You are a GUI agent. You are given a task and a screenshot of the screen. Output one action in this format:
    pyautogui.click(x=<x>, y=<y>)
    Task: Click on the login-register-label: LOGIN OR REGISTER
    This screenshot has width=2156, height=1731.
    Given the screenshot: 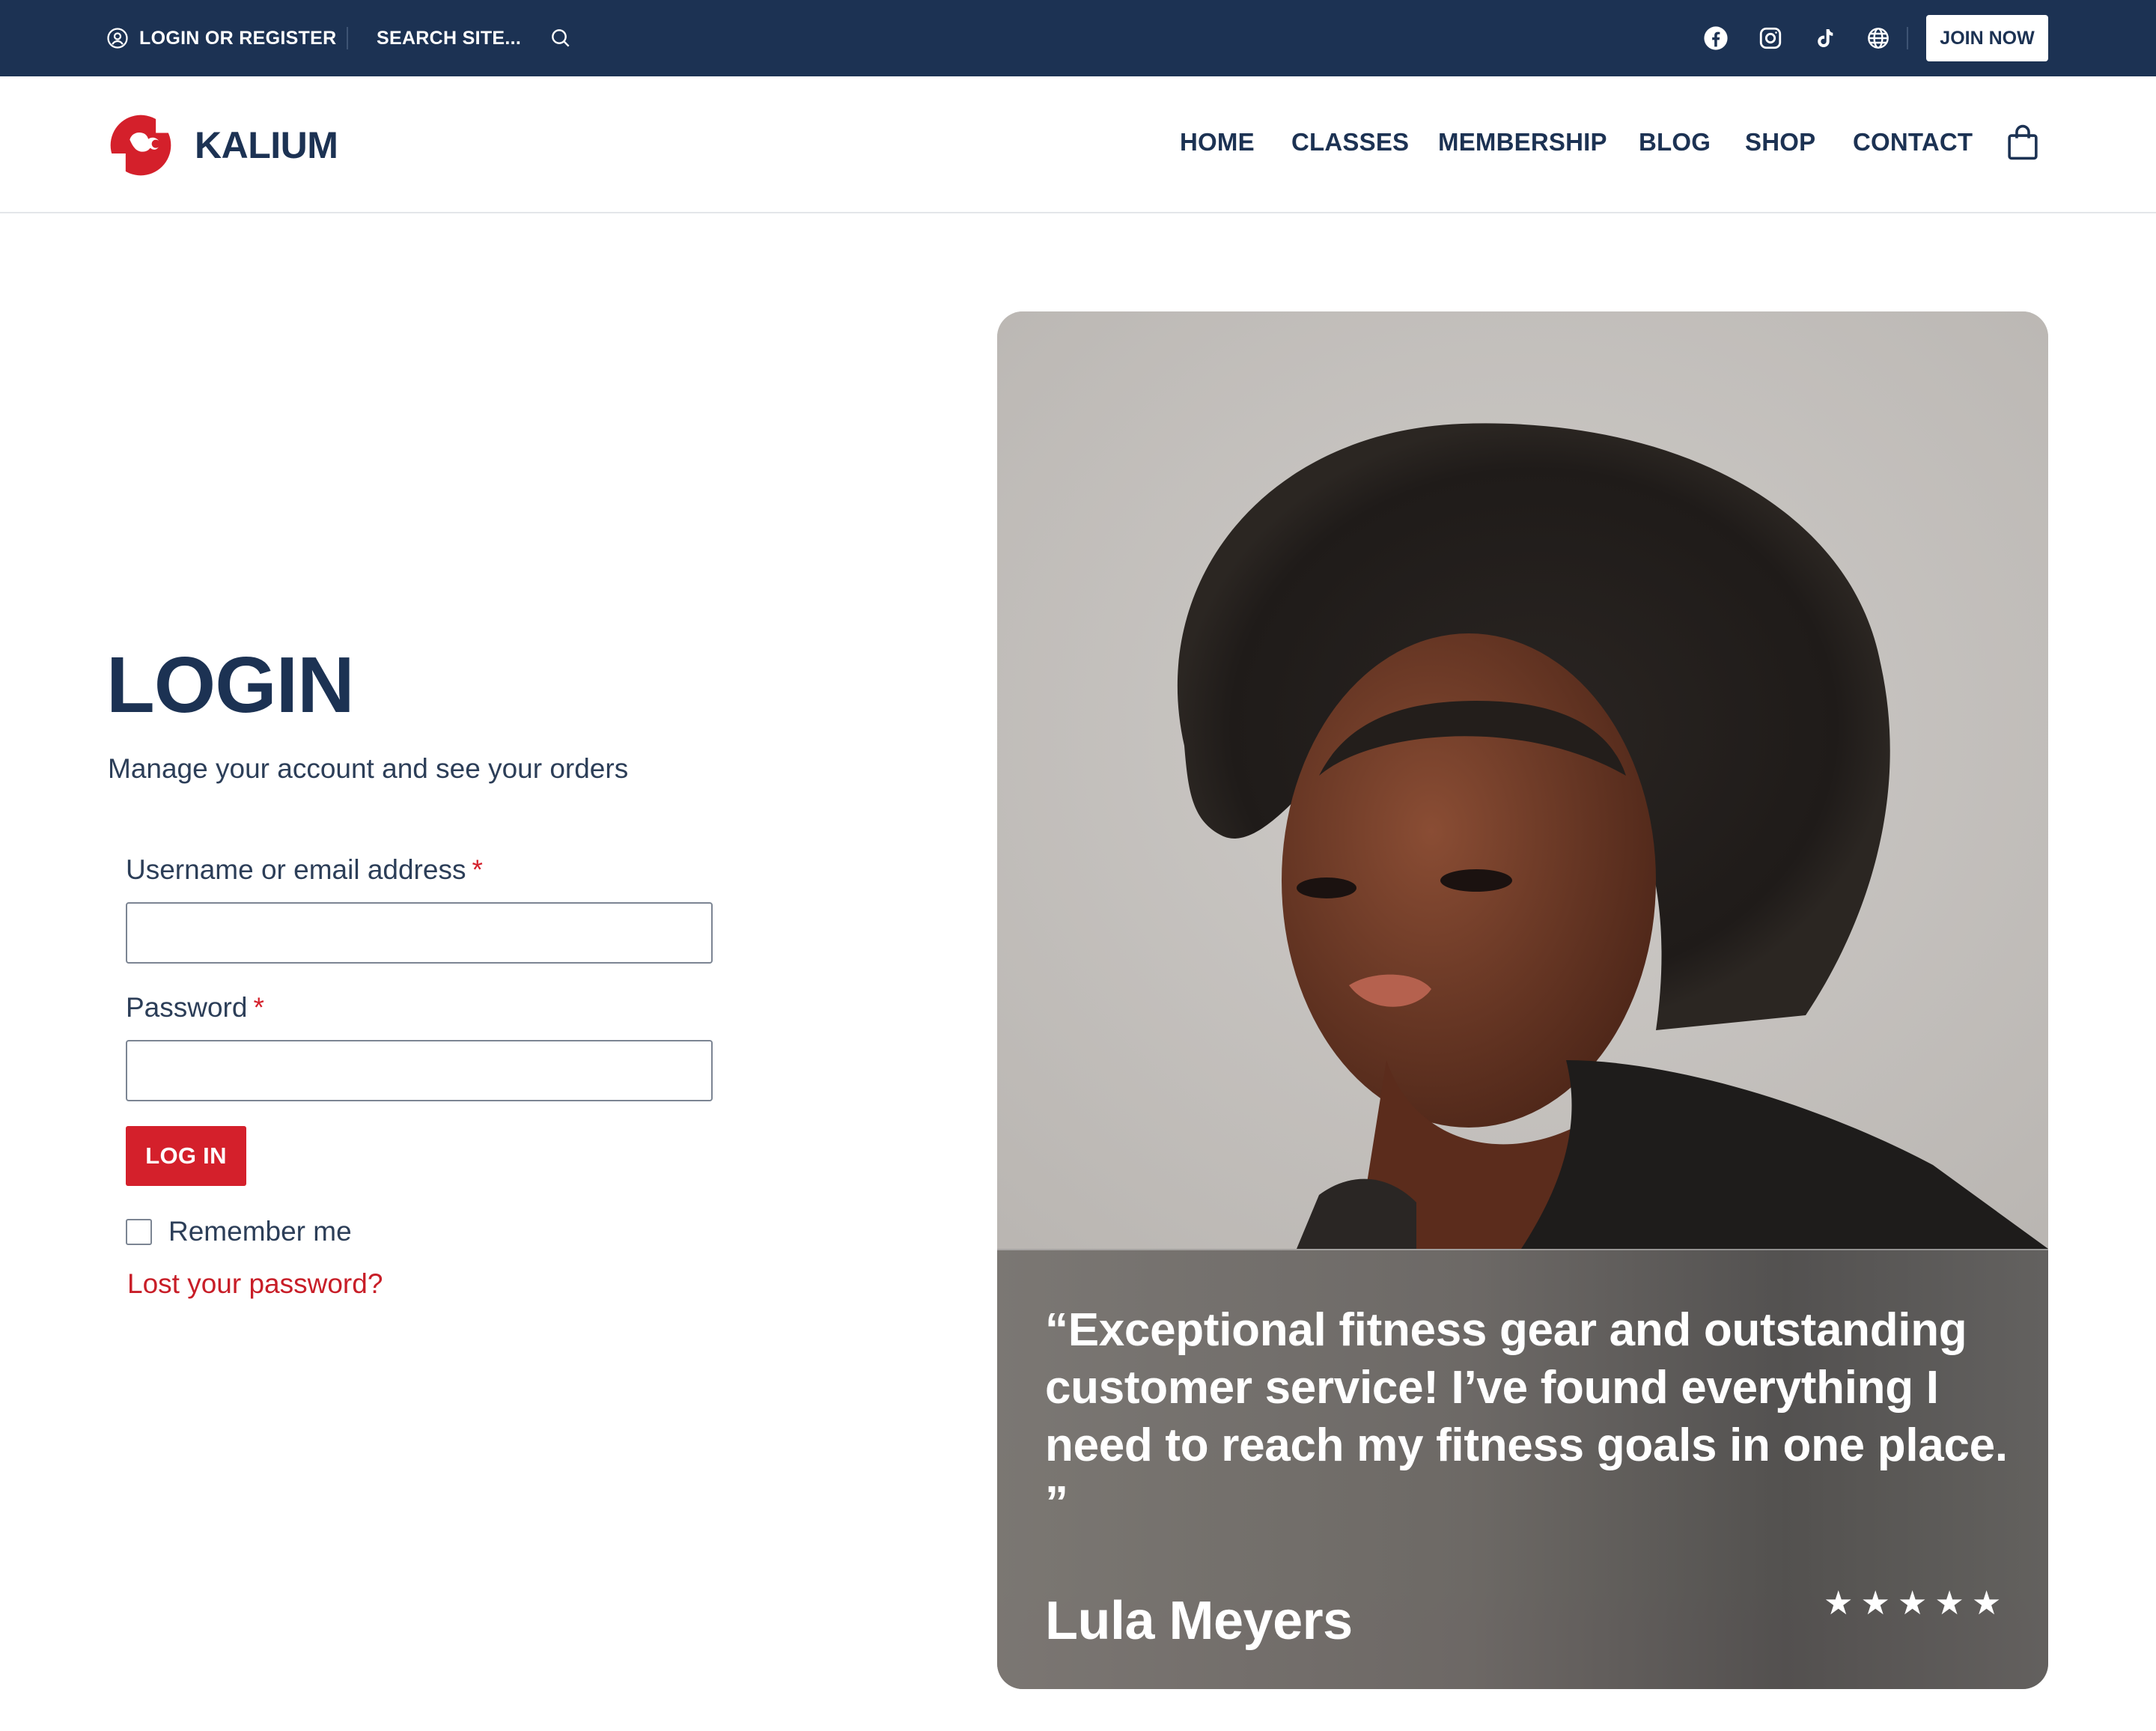 What is the action you would take?
    pyautogui.click(x=238, y=38)
    